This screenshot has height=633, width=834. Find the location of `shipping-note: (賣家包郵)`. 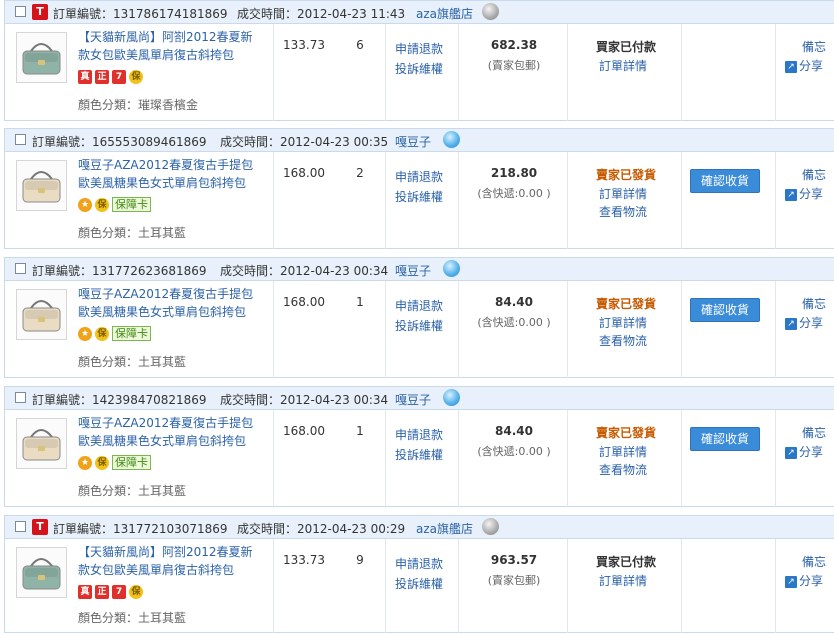

shipping-note: (賣家包郵) is located at coordinates (514, 65).